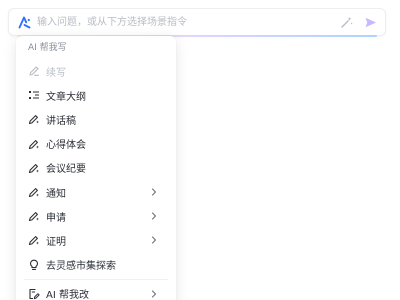 The width and height of the screenshot is (400, 300). I want to click on menu-item-label: 续写, so click(56, 73).